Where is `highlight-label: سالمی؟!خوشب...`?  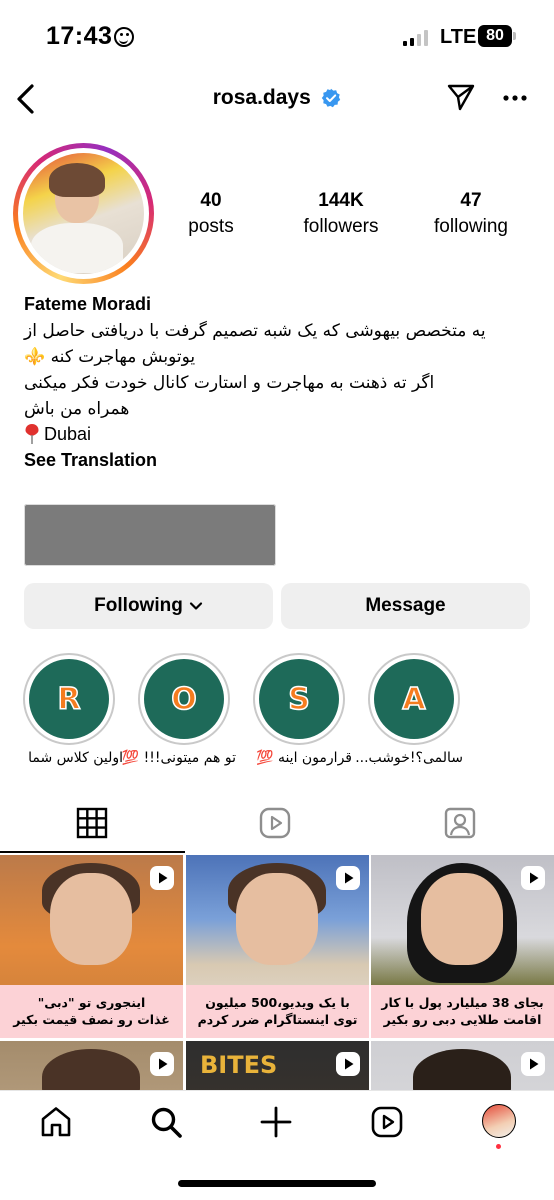
highlight-label: سالمی؟!خوشب... is located at coordinates (409, 758).